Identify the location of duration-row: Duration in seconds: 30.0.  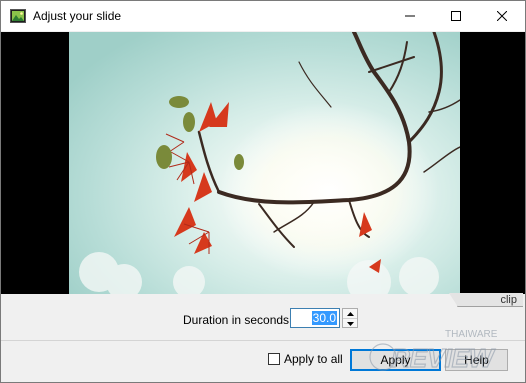
(263, 320).